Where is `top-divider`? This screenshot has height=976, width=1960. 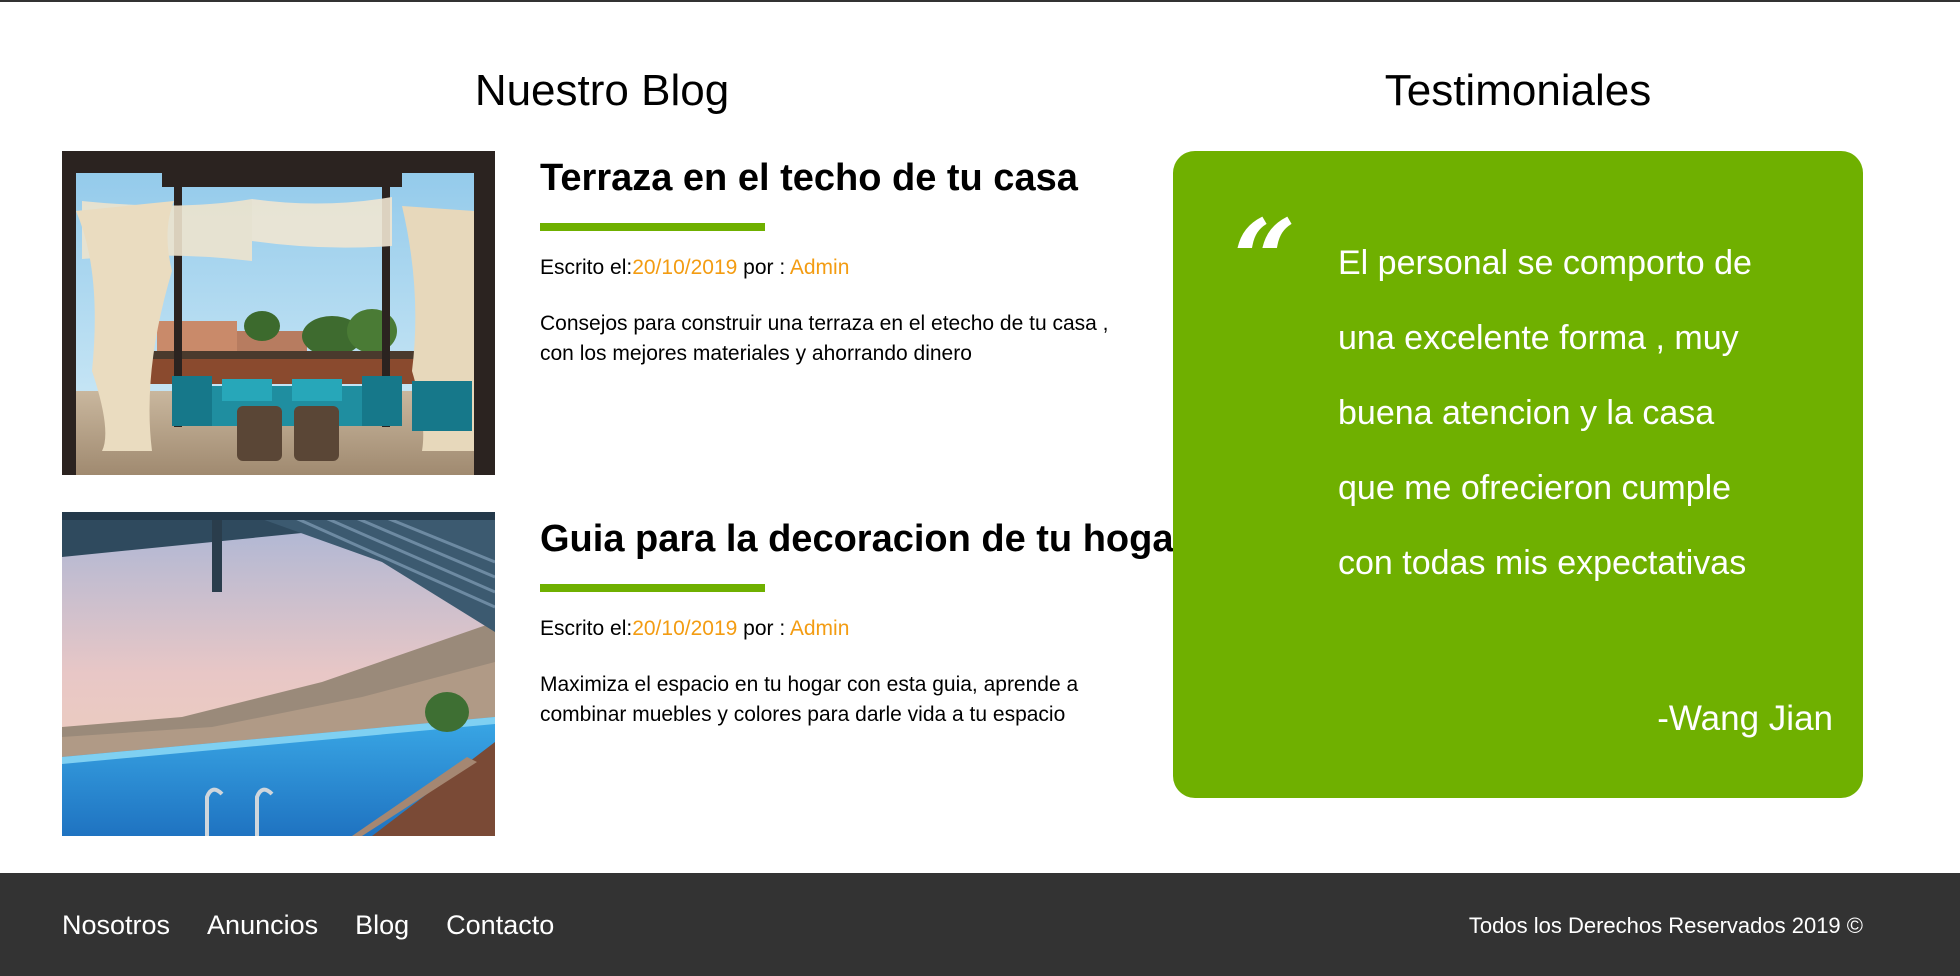 top-divider is located at coordinates (980, 1).